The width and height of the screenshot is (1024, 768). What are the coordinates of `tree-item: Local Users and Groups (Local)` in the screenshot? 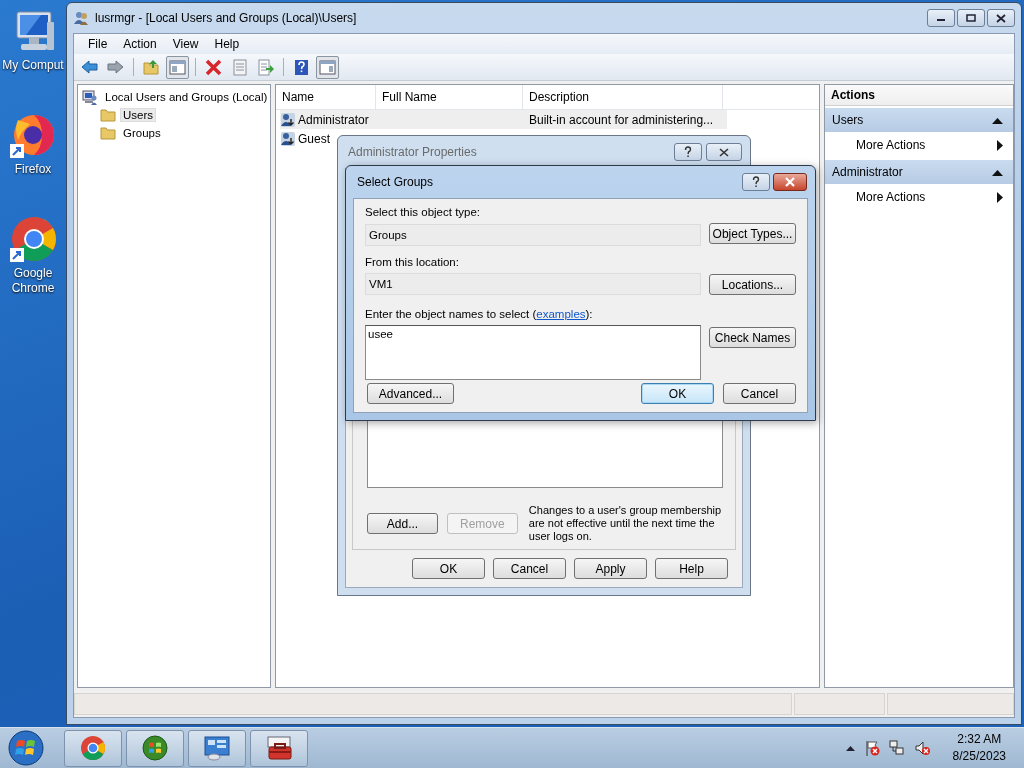 It's located at (186, 97).